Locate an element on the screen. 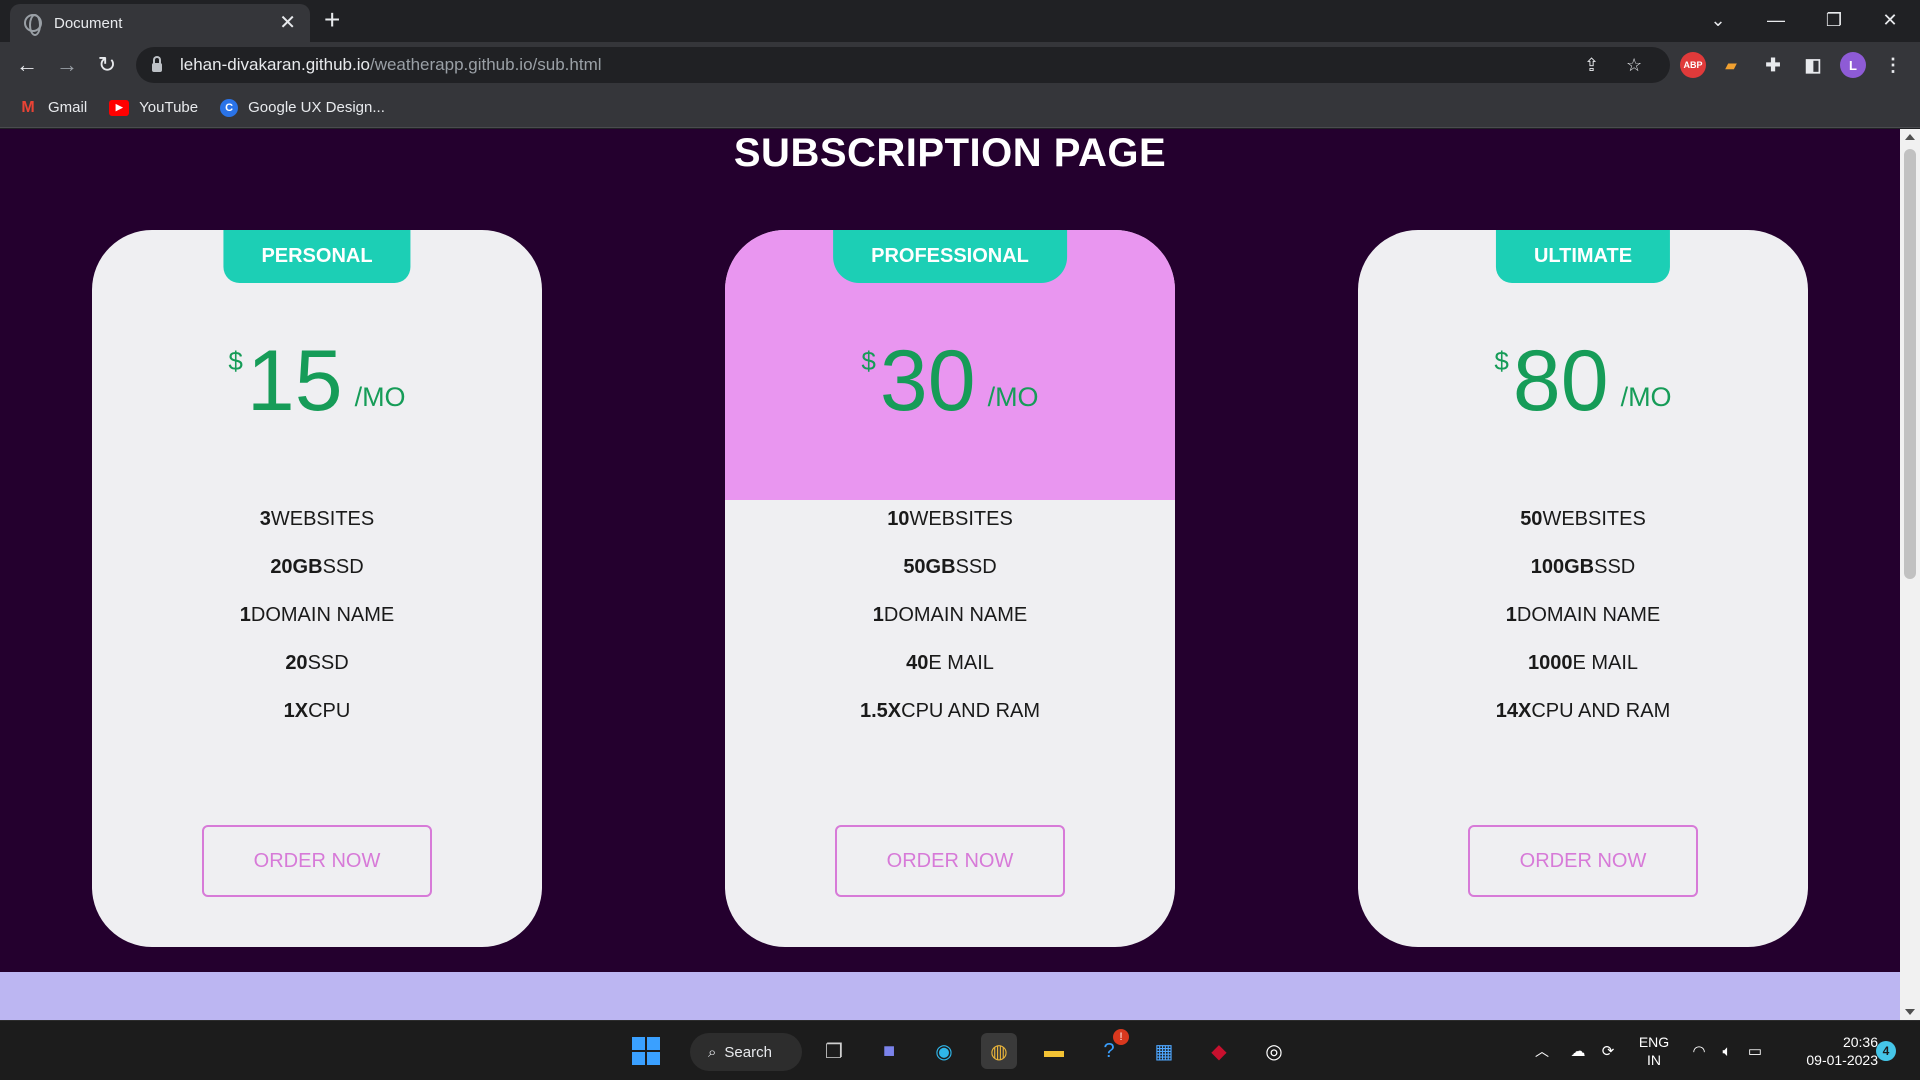 The height and width of the screenshot is (1080, 1920). notification-badge: 4 is located at coordinates (1886, 1051).